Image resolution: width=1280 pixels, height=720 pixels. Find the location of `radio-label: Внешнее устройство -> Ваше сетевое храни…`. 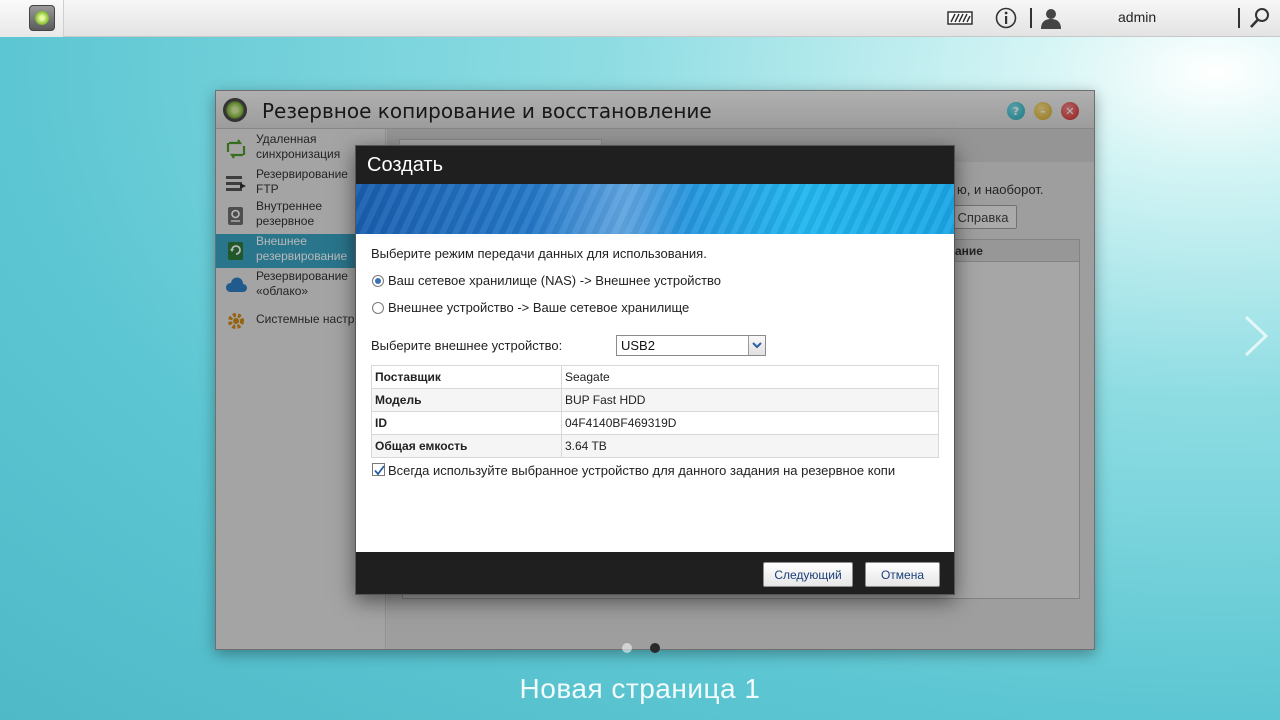

radio-label: Внешнее устройство -> Ваше сетевое храни… is located at coordinates (538, 307).